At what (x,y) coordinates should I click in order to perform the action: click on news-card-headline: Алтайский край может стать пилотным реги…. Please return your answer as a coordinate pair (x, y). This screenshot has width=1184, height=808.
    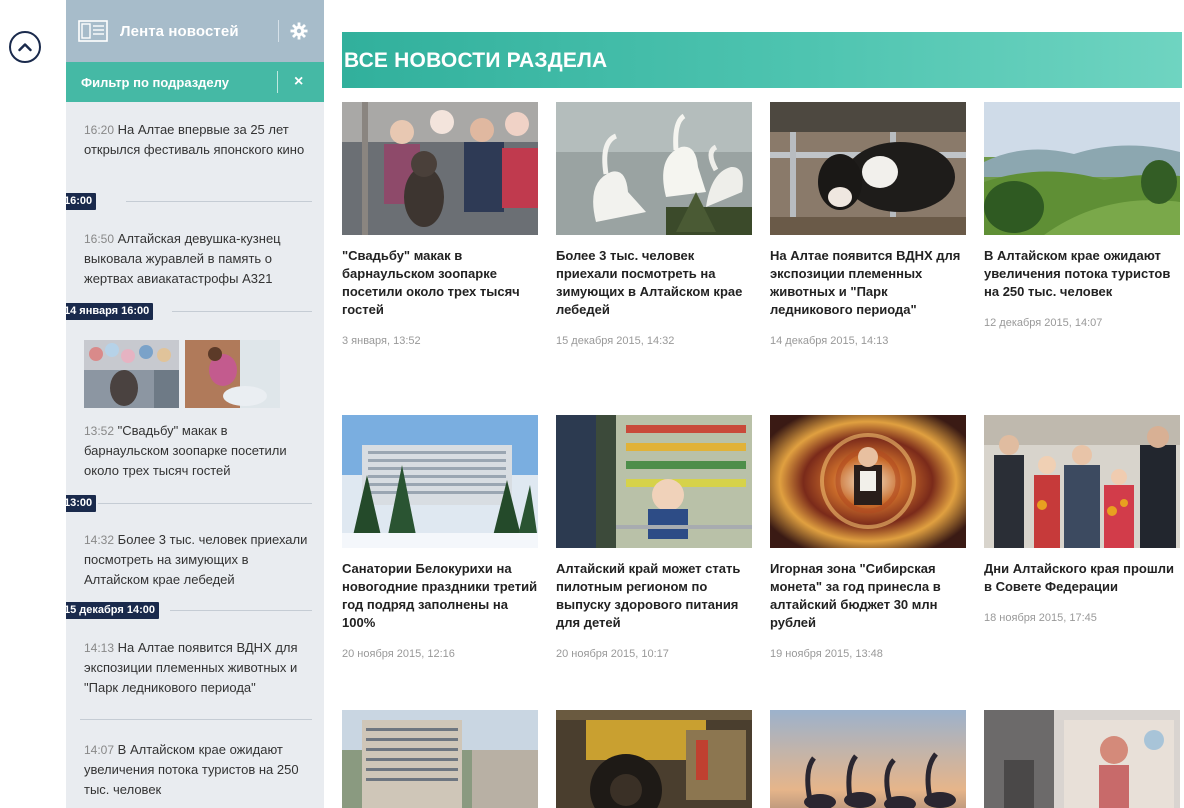
    Looking at the image, I should click on (654, 596).